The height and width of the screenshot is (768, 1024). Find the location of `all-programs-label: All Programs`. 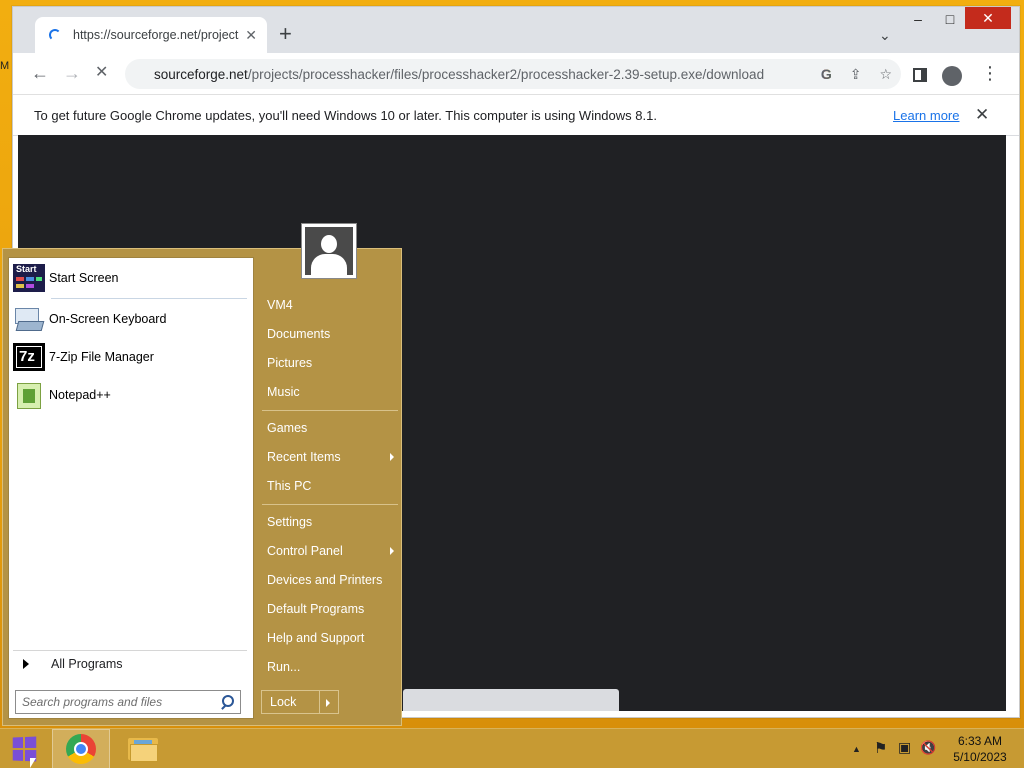

all-programs-label: All Programs is located at coordinates (87, 664).